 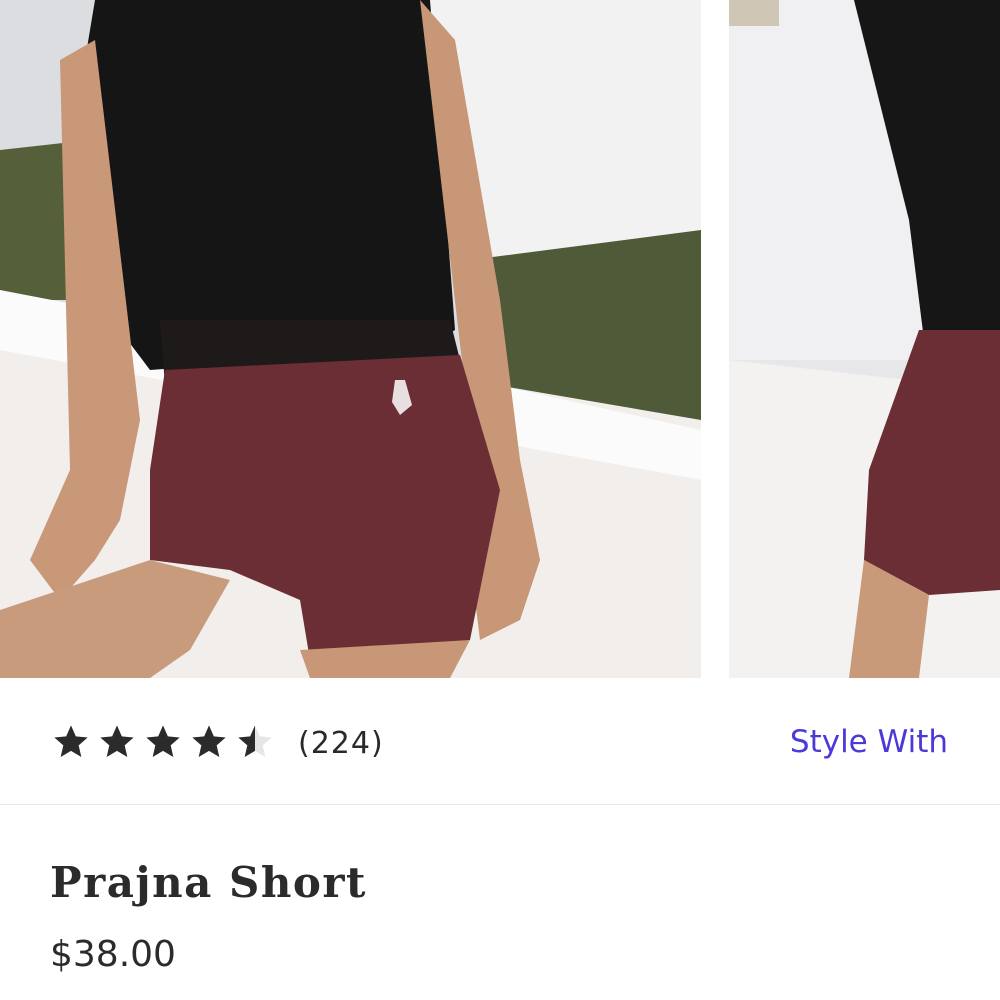 I want to click on style-with-link: Style With, so click(x=869, y=742).